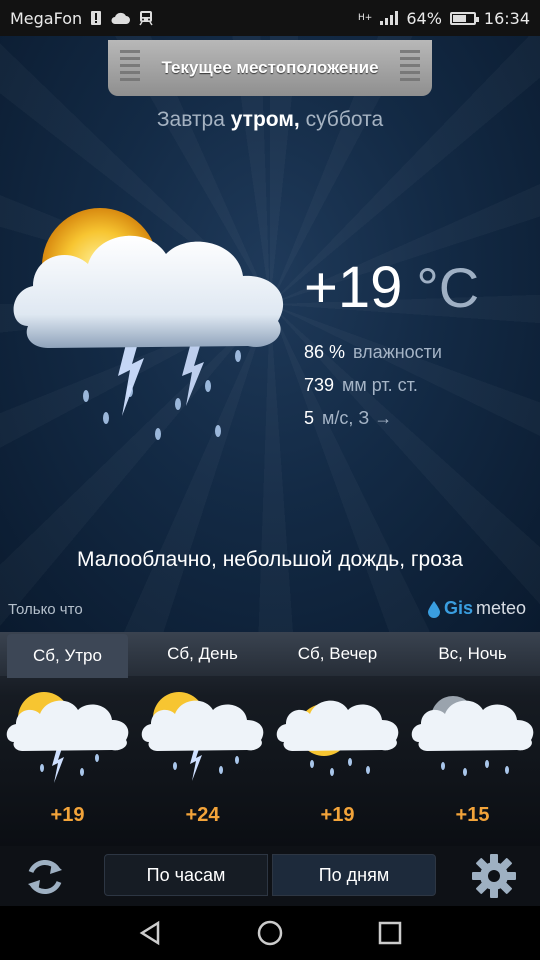  What do you see at coordinates (270, 18) in the screenshot?
I see `status-bar: MegaFon H+ 64% 16:34` at bounding box center [270, 18].